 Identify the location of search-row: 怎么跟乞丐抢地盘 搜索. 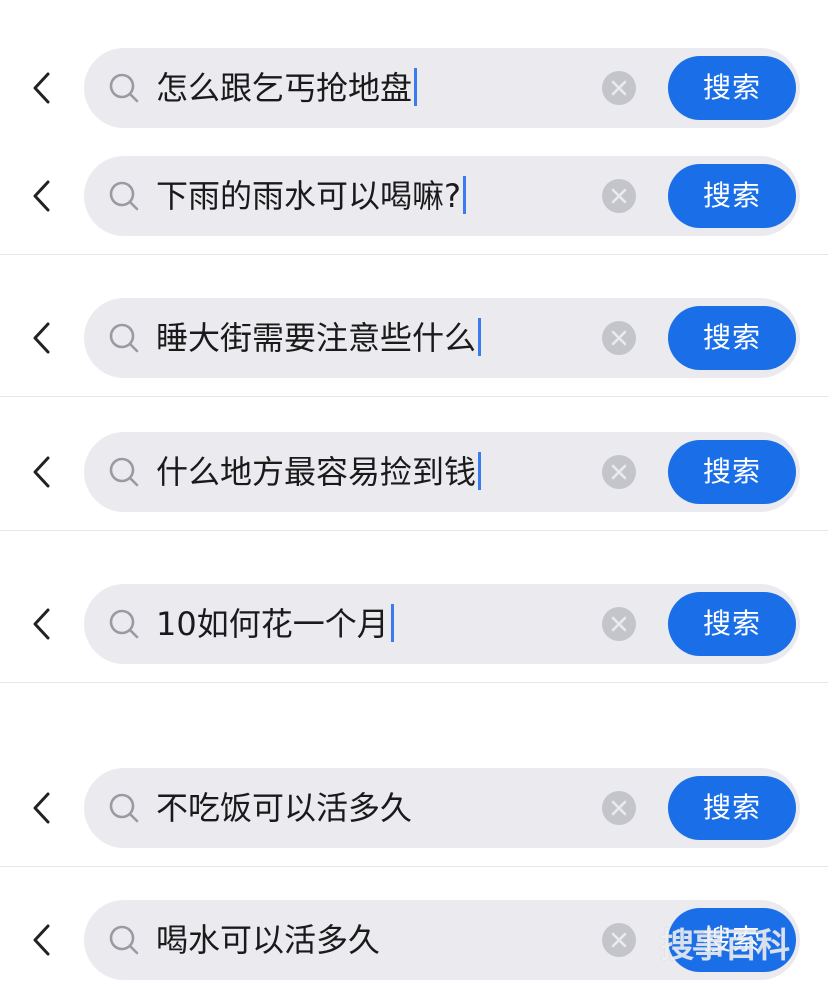
(414, 88).